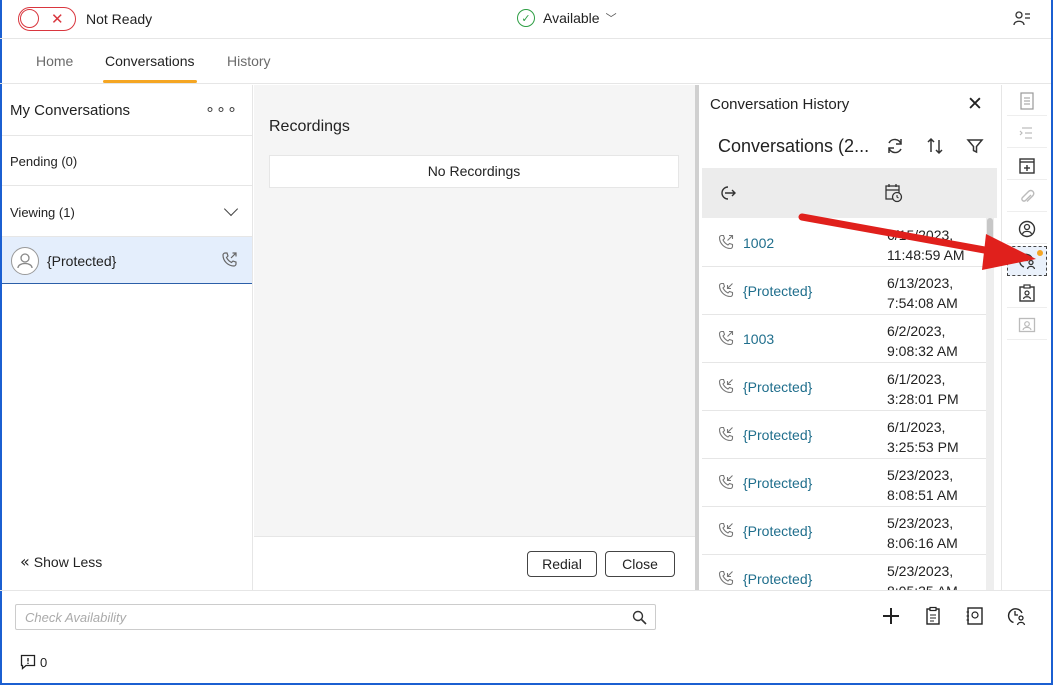  I want to click on search-input, so click(325, 617).